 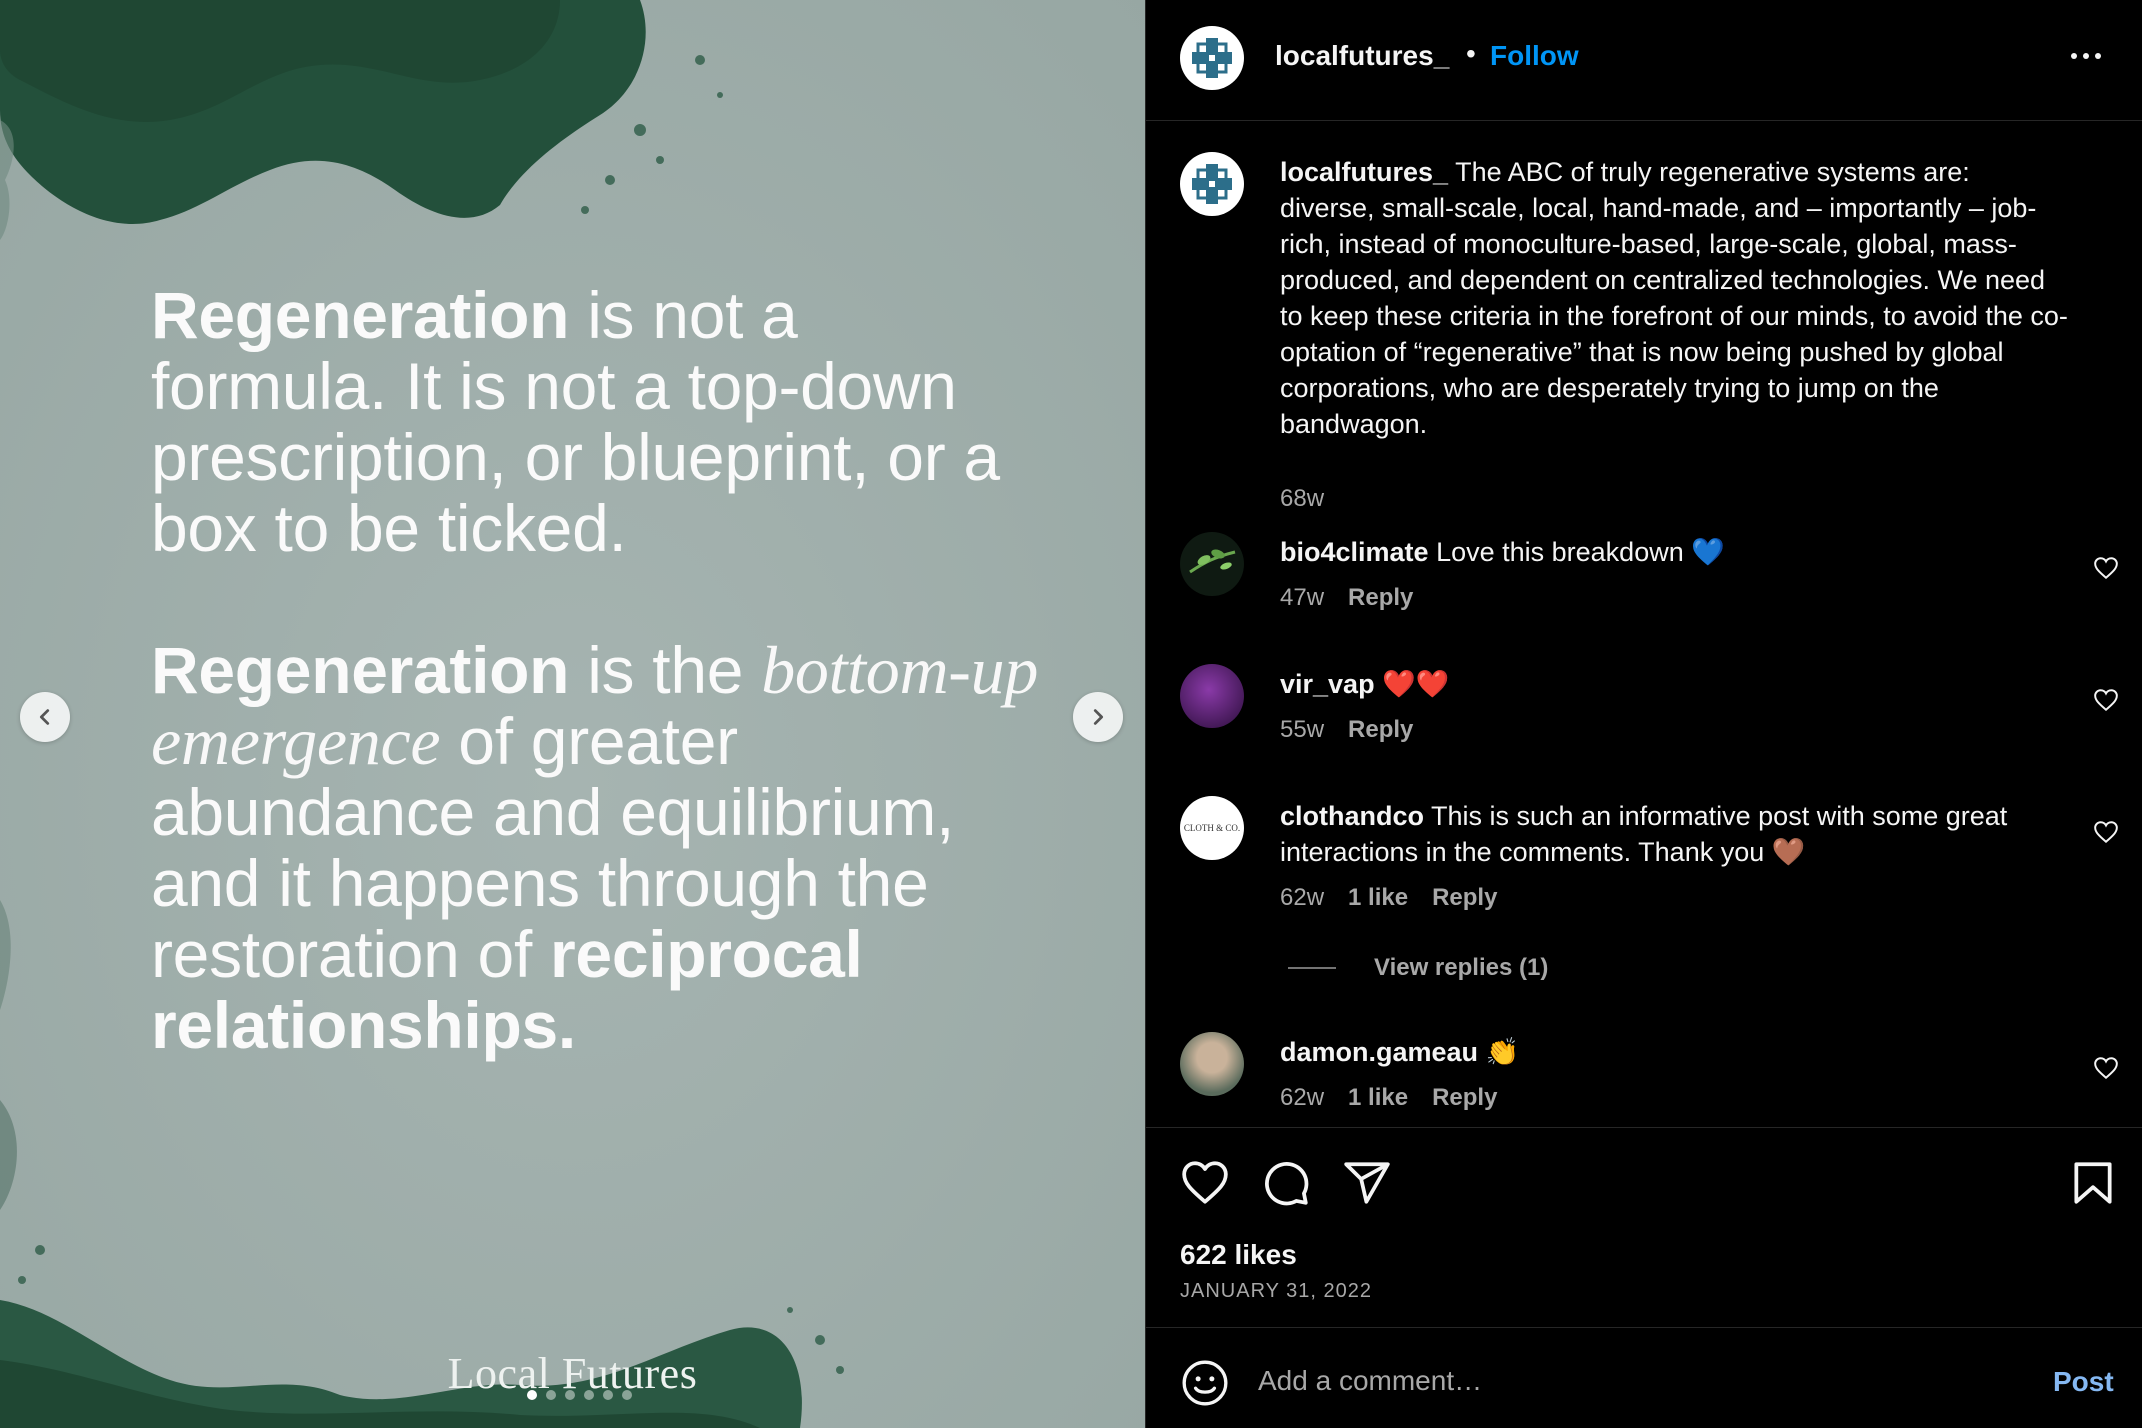 I want to click on chevron-right-icon, so click(x=1098, y=717).